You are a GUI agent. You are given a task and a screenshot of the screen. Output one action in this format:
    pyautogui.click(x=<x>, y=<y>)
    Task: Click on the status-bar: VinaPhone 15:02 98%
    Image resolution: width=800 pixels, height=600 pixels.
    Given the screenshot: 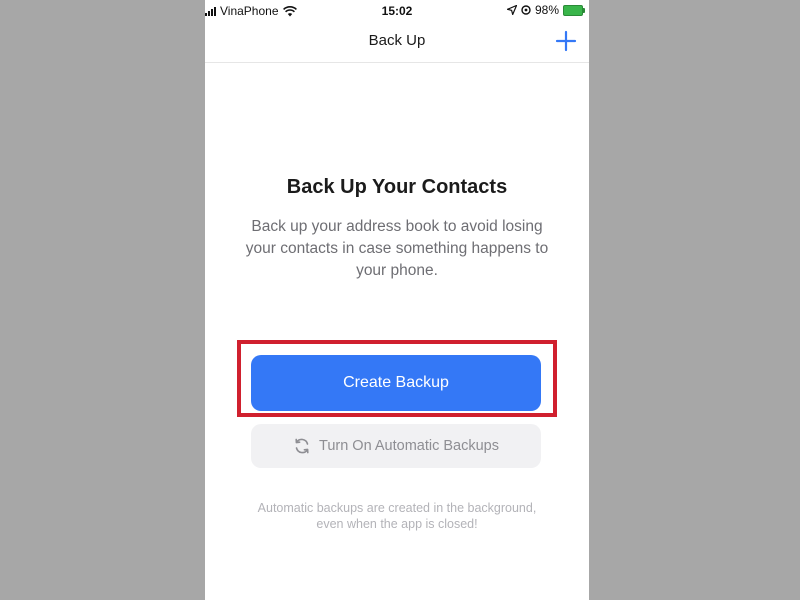 What is the action you would take?
    pyautogui.click(x=397, y=11)
    